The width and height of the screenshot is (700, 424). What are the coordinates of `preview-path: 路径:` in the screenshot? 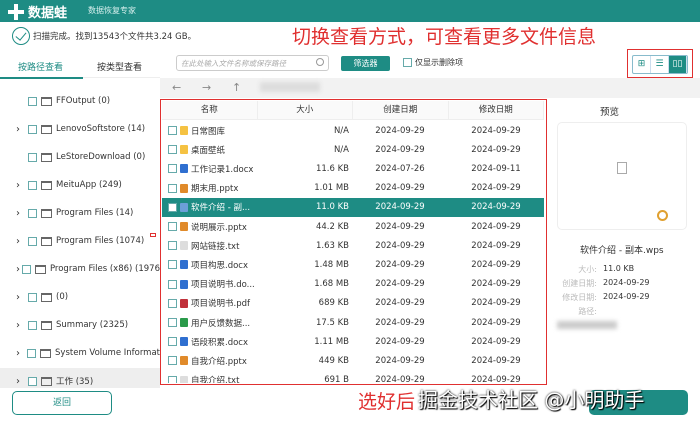 It's located at (579, 311).